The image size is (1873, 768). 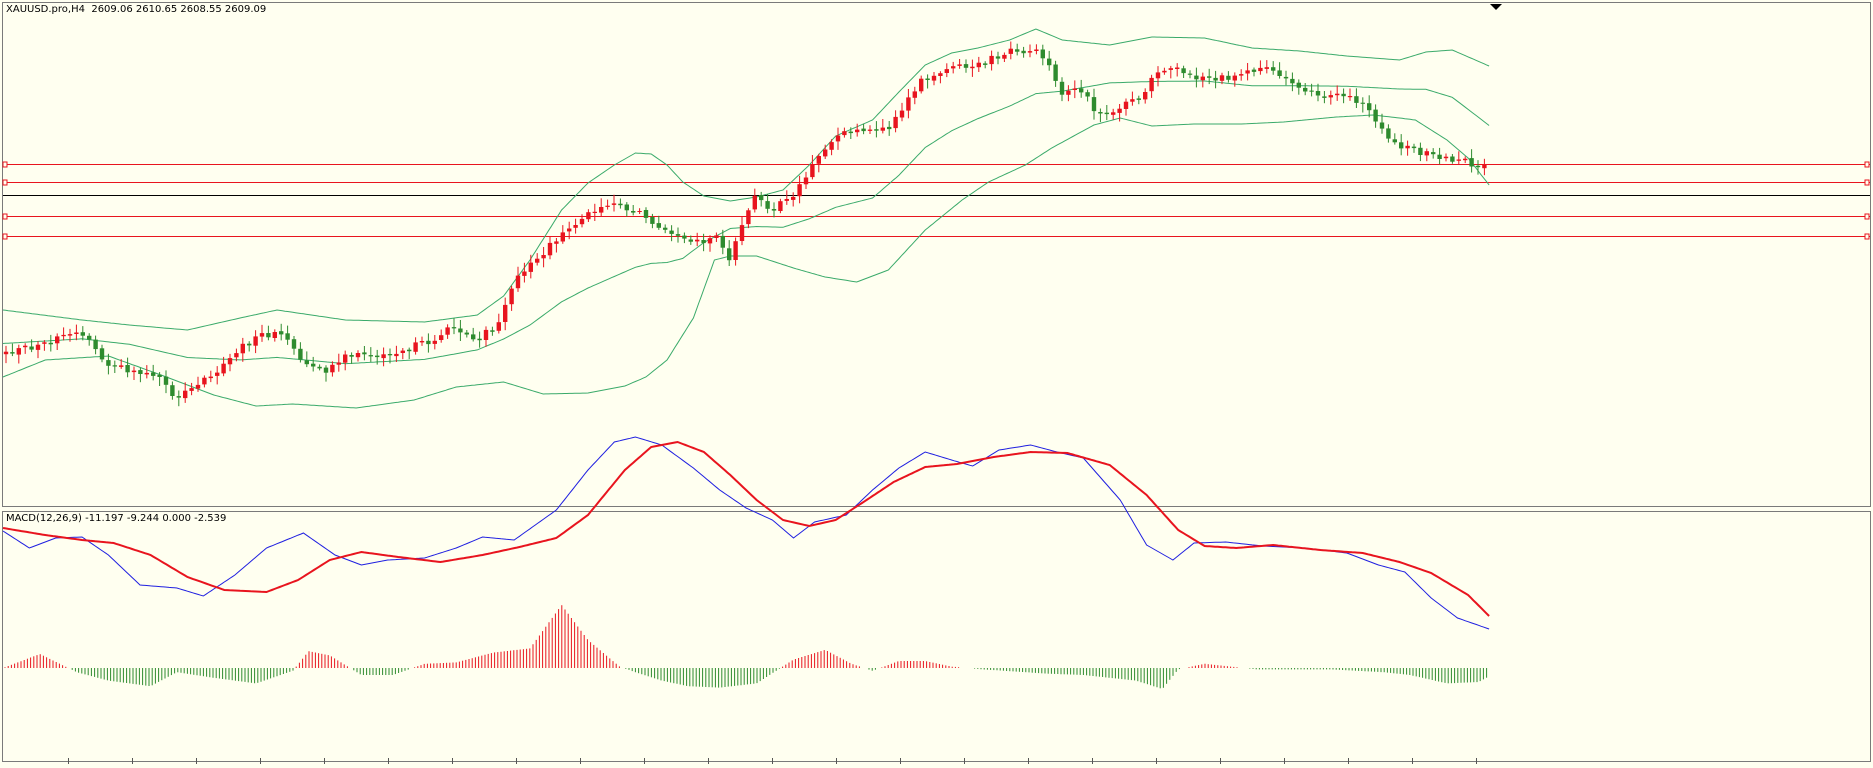 I want to click on level-line-handle-right, so click(x=1867, y=216).